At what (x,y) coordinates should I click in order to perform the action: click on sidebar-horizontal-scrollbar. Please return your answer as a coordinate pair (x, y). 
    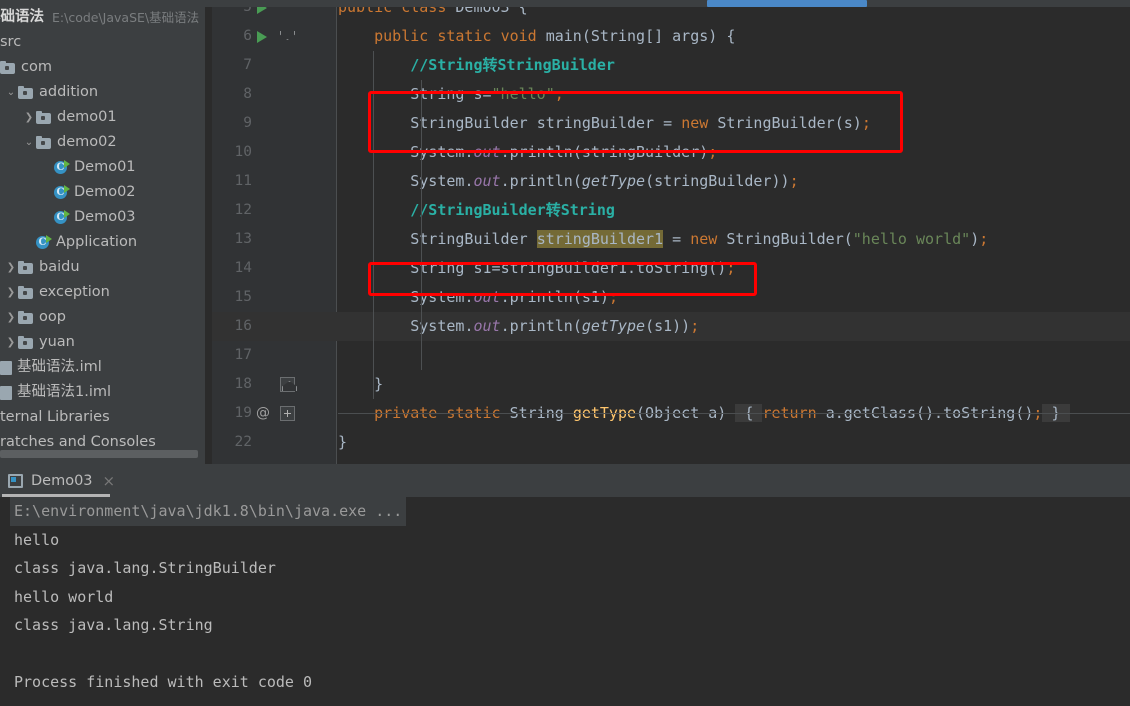
    Looking at the image, I should click on (102, 454).